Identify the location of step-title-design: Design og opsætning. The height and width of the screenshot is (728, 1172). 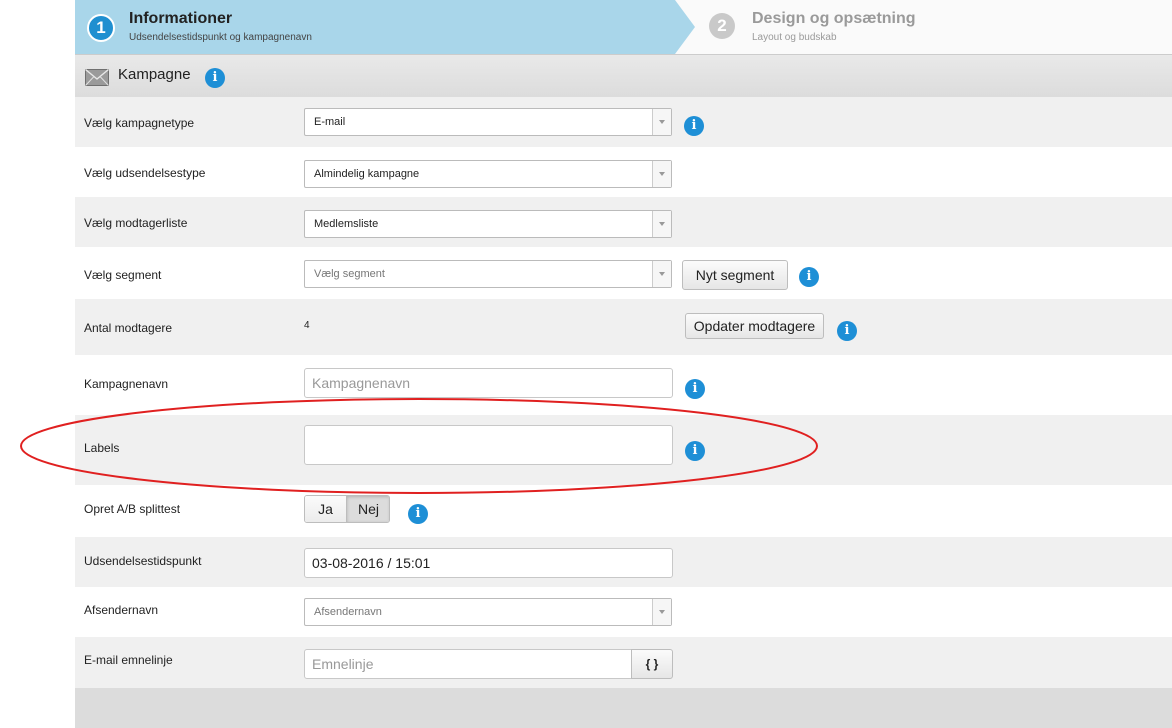
(834, 19).